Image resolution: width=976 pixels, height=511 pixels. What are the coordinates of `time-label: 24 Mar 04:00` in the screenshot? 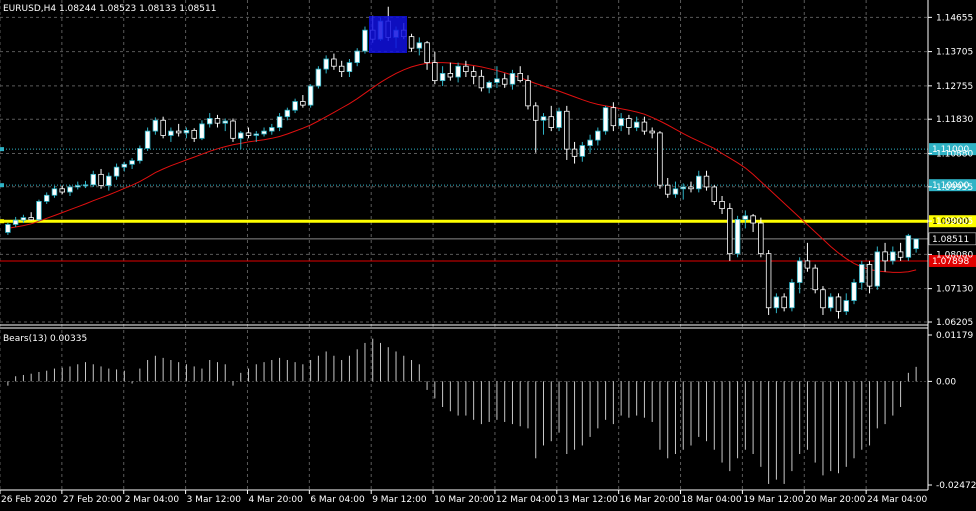 It's located at (897, 500).